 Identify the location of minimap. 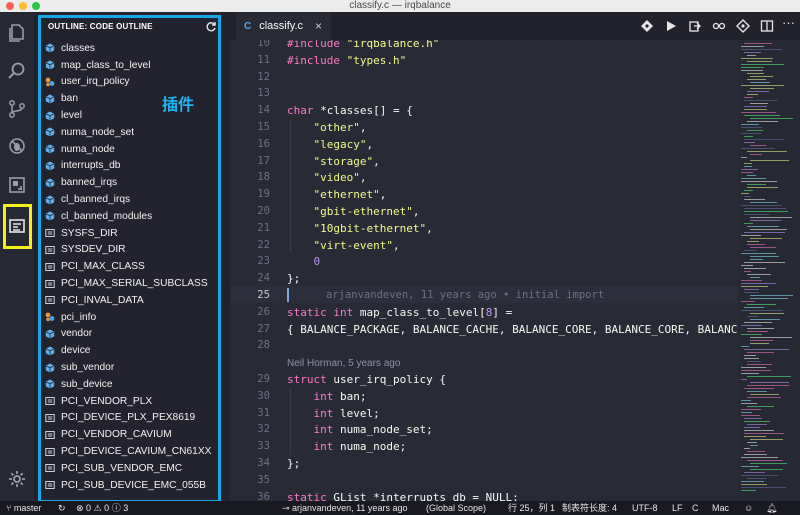
(769, 270).